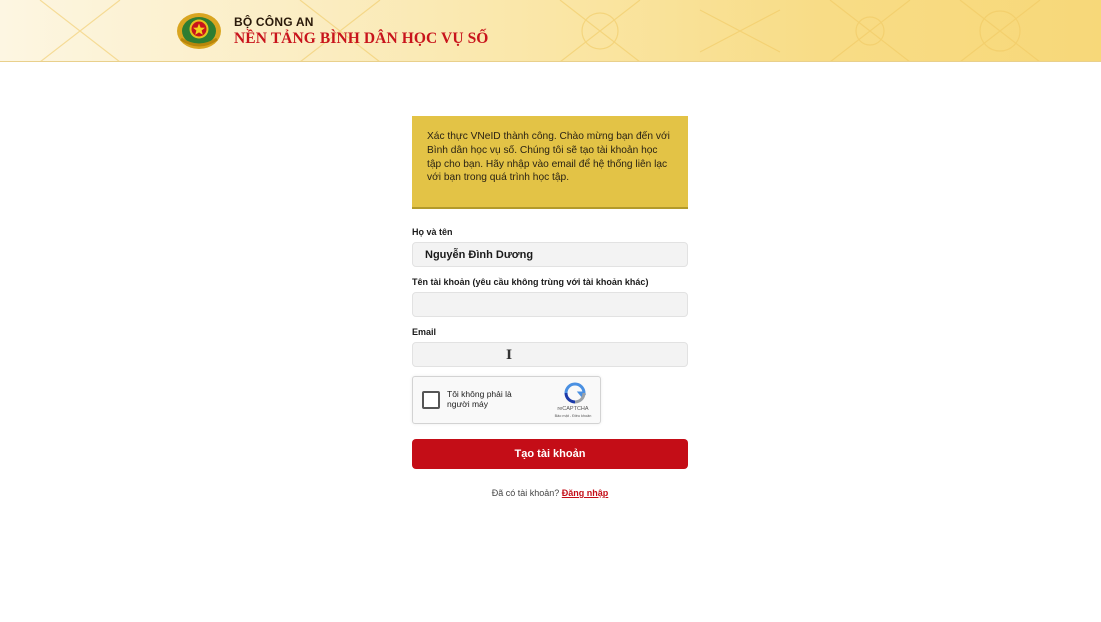  What do you see at coordinates (199, 31) in the screenshot?
I see `police-emblem-icon` at bounding box center [199, 31].